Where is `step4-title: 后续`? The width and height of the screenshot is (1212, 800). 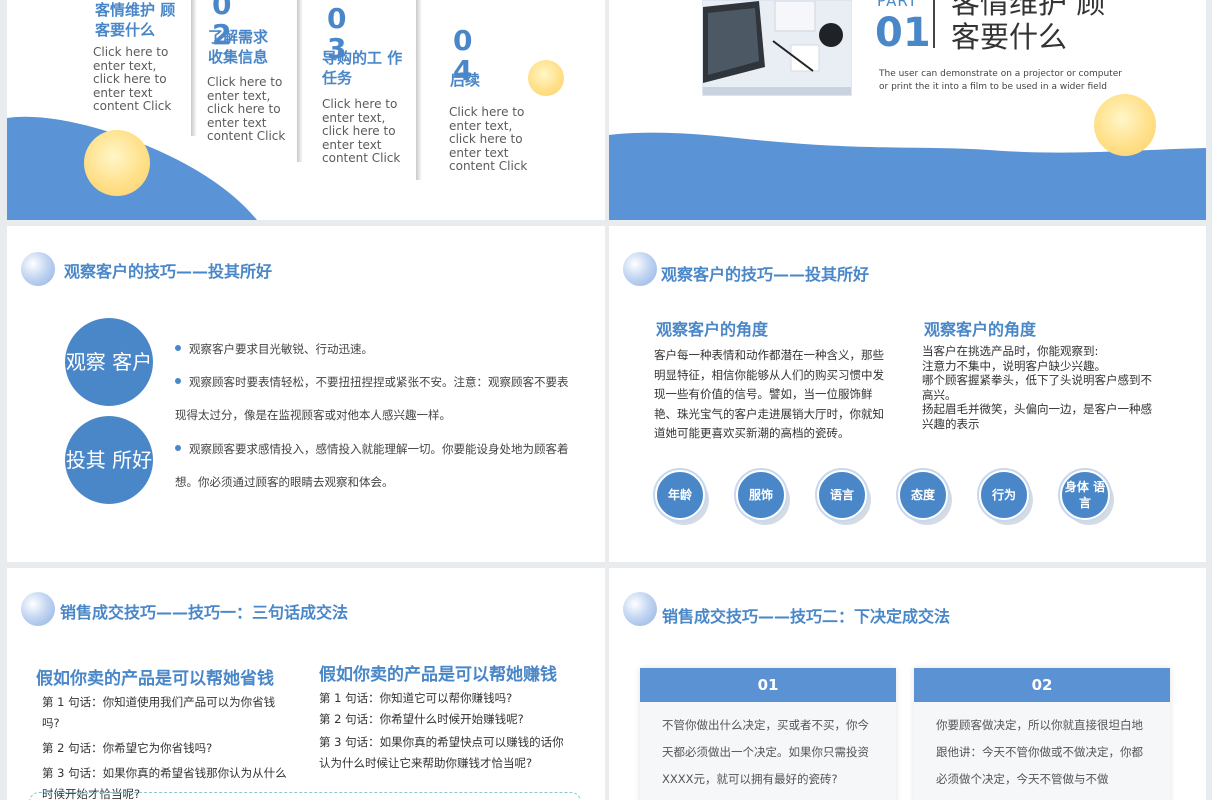
step4-title: 后续 is located at coordinates (465, 80).